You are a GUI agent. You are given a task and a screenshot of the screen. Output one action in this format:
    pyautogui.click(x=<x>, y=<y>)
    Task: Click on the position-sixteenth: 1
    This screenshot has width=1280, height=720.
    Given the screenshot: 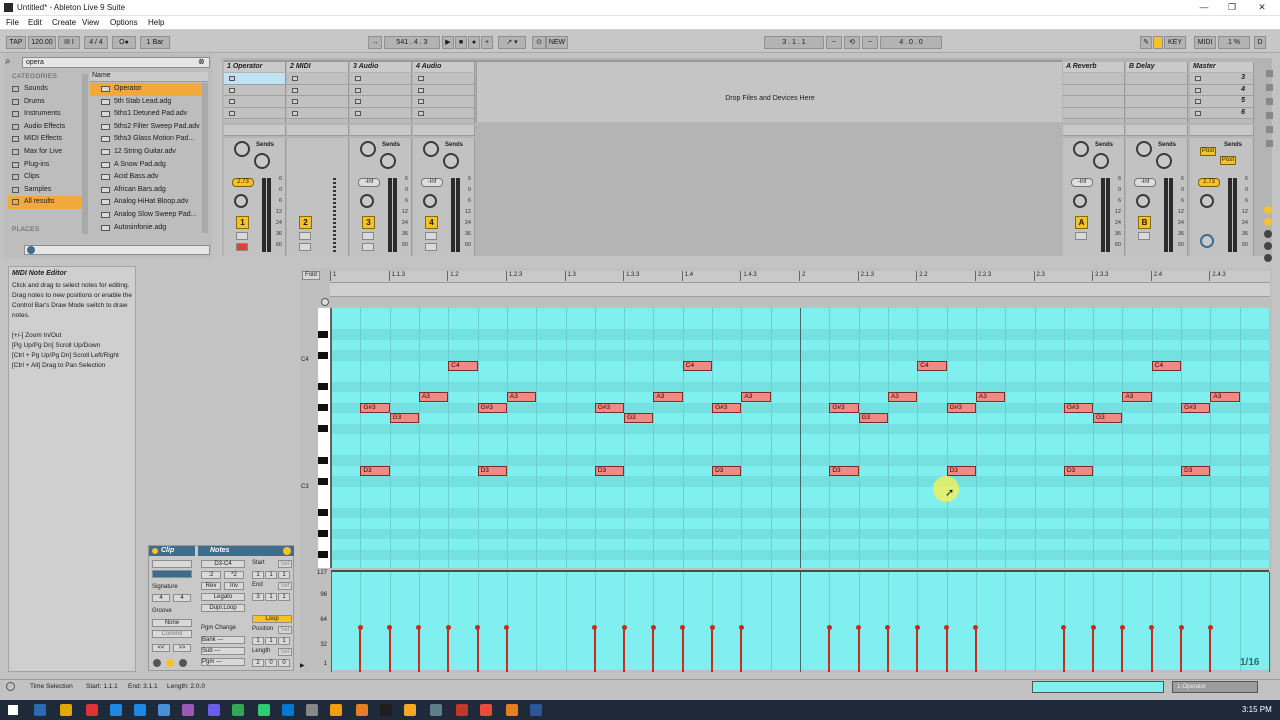 What is the action you would take?
    pyautogui.click(x=284, y=641)
    